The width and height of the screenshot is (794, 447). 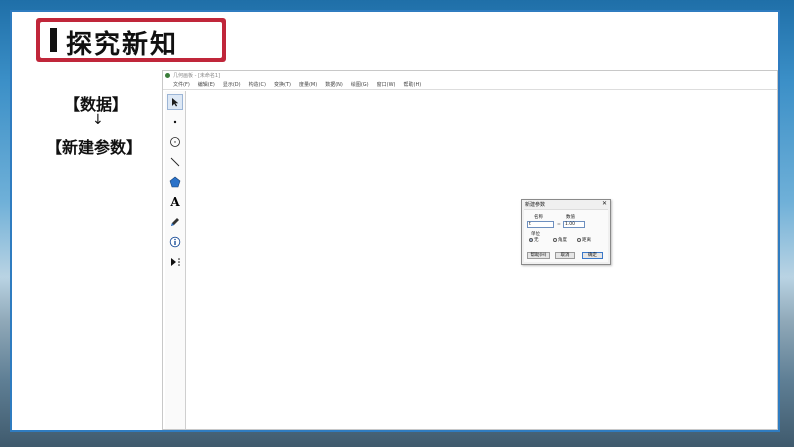 I want to click on step-arrow: ↓, so click(x=98, y=120).